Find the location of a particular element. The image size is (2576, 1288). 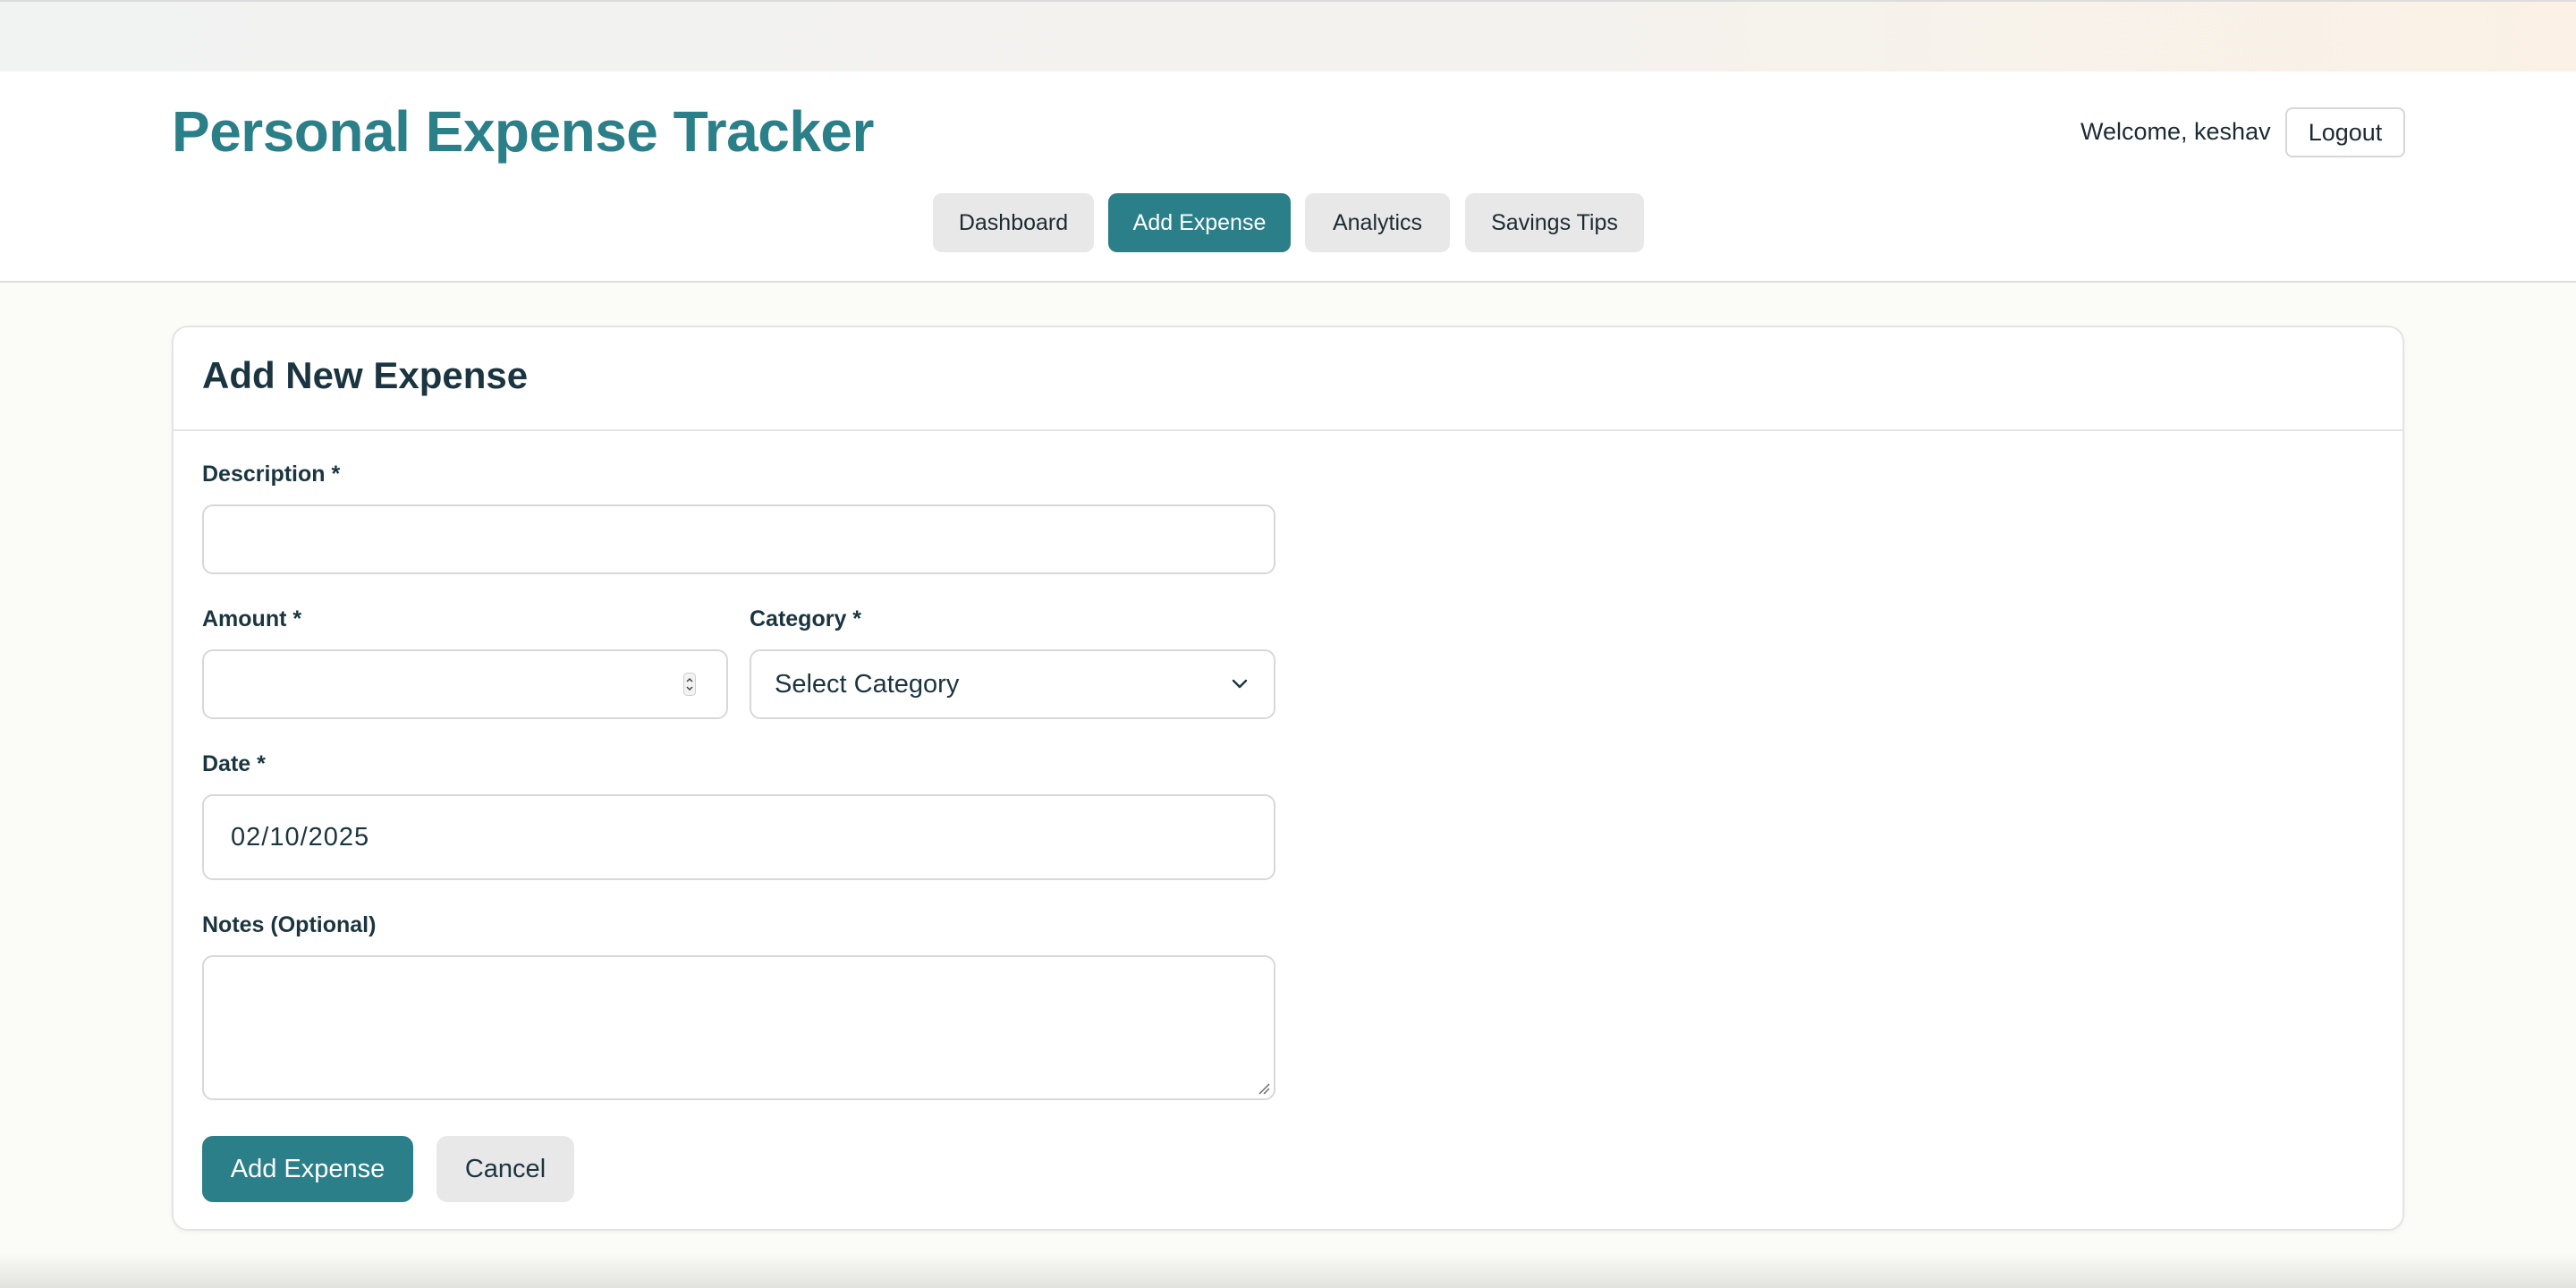

description-input is located at coordinates (738, 539).